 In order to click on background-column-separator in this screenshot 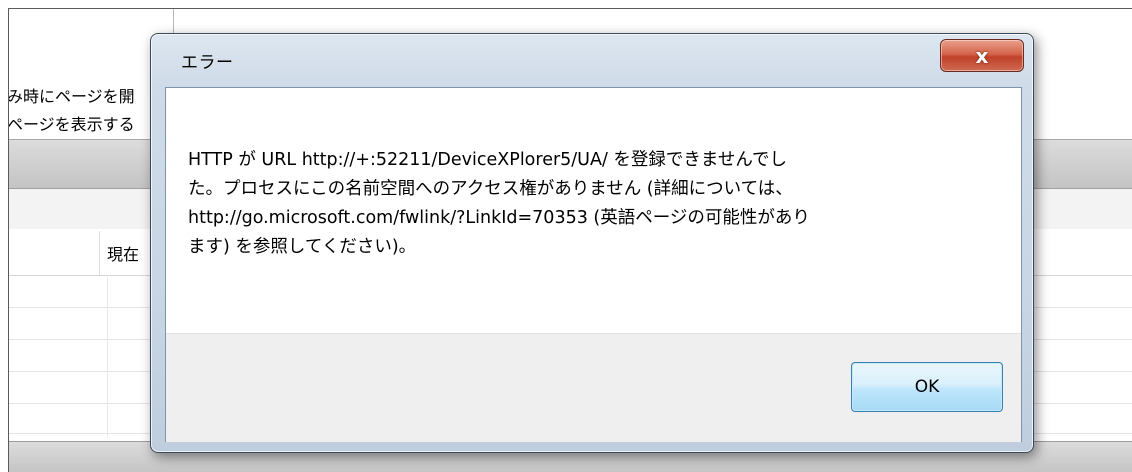, I will do `click(99, 253)`.